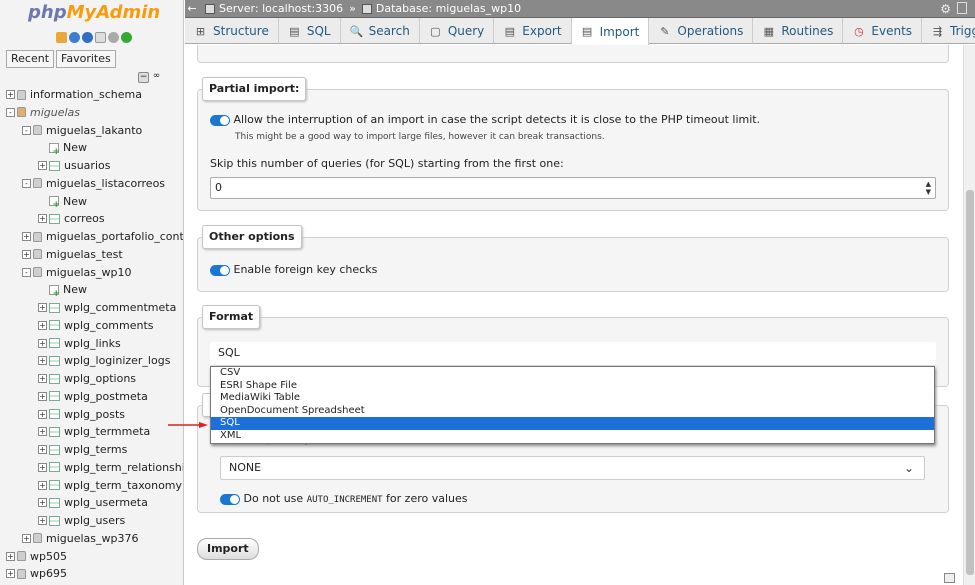 Image resolution: width=975 pixels, height=585 pixels. Describe the element at coordinates (79, 343) in the screenshot. I see `tree-item-table: + wplg_links` at that location.